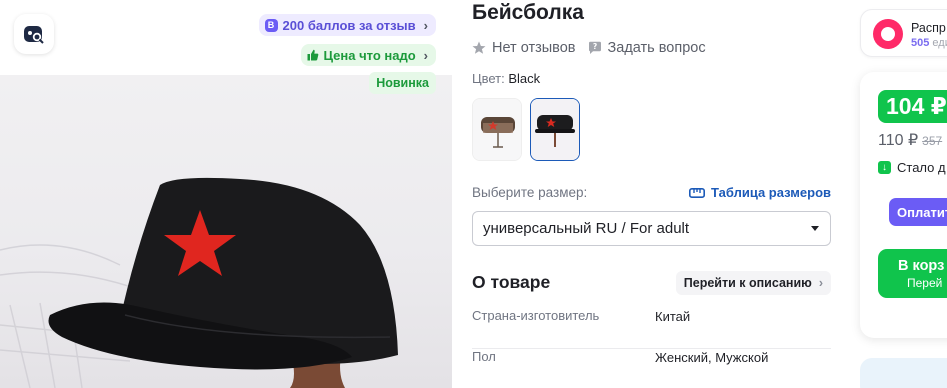 The image size is (947, 388). Describe the element at coordinates (511, 282) in the screenshot. I see `about-title: О товаре` at that location.